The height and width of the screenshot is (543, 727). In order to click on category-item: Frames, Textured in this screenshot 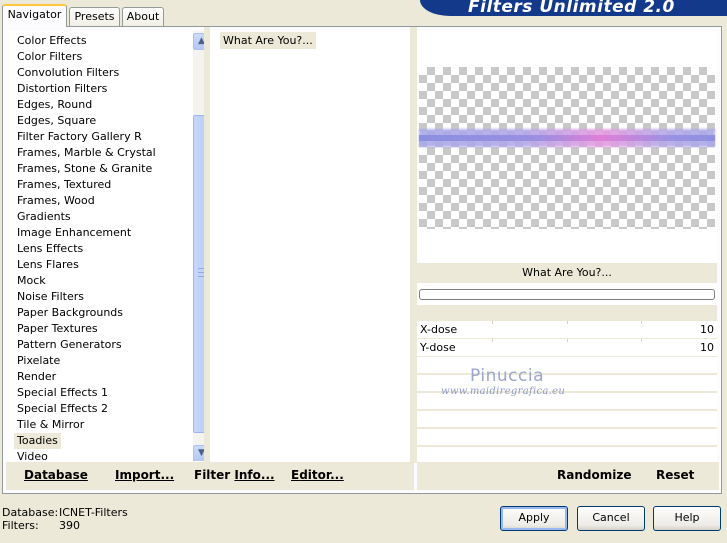, I will do `click(64, 185)`.